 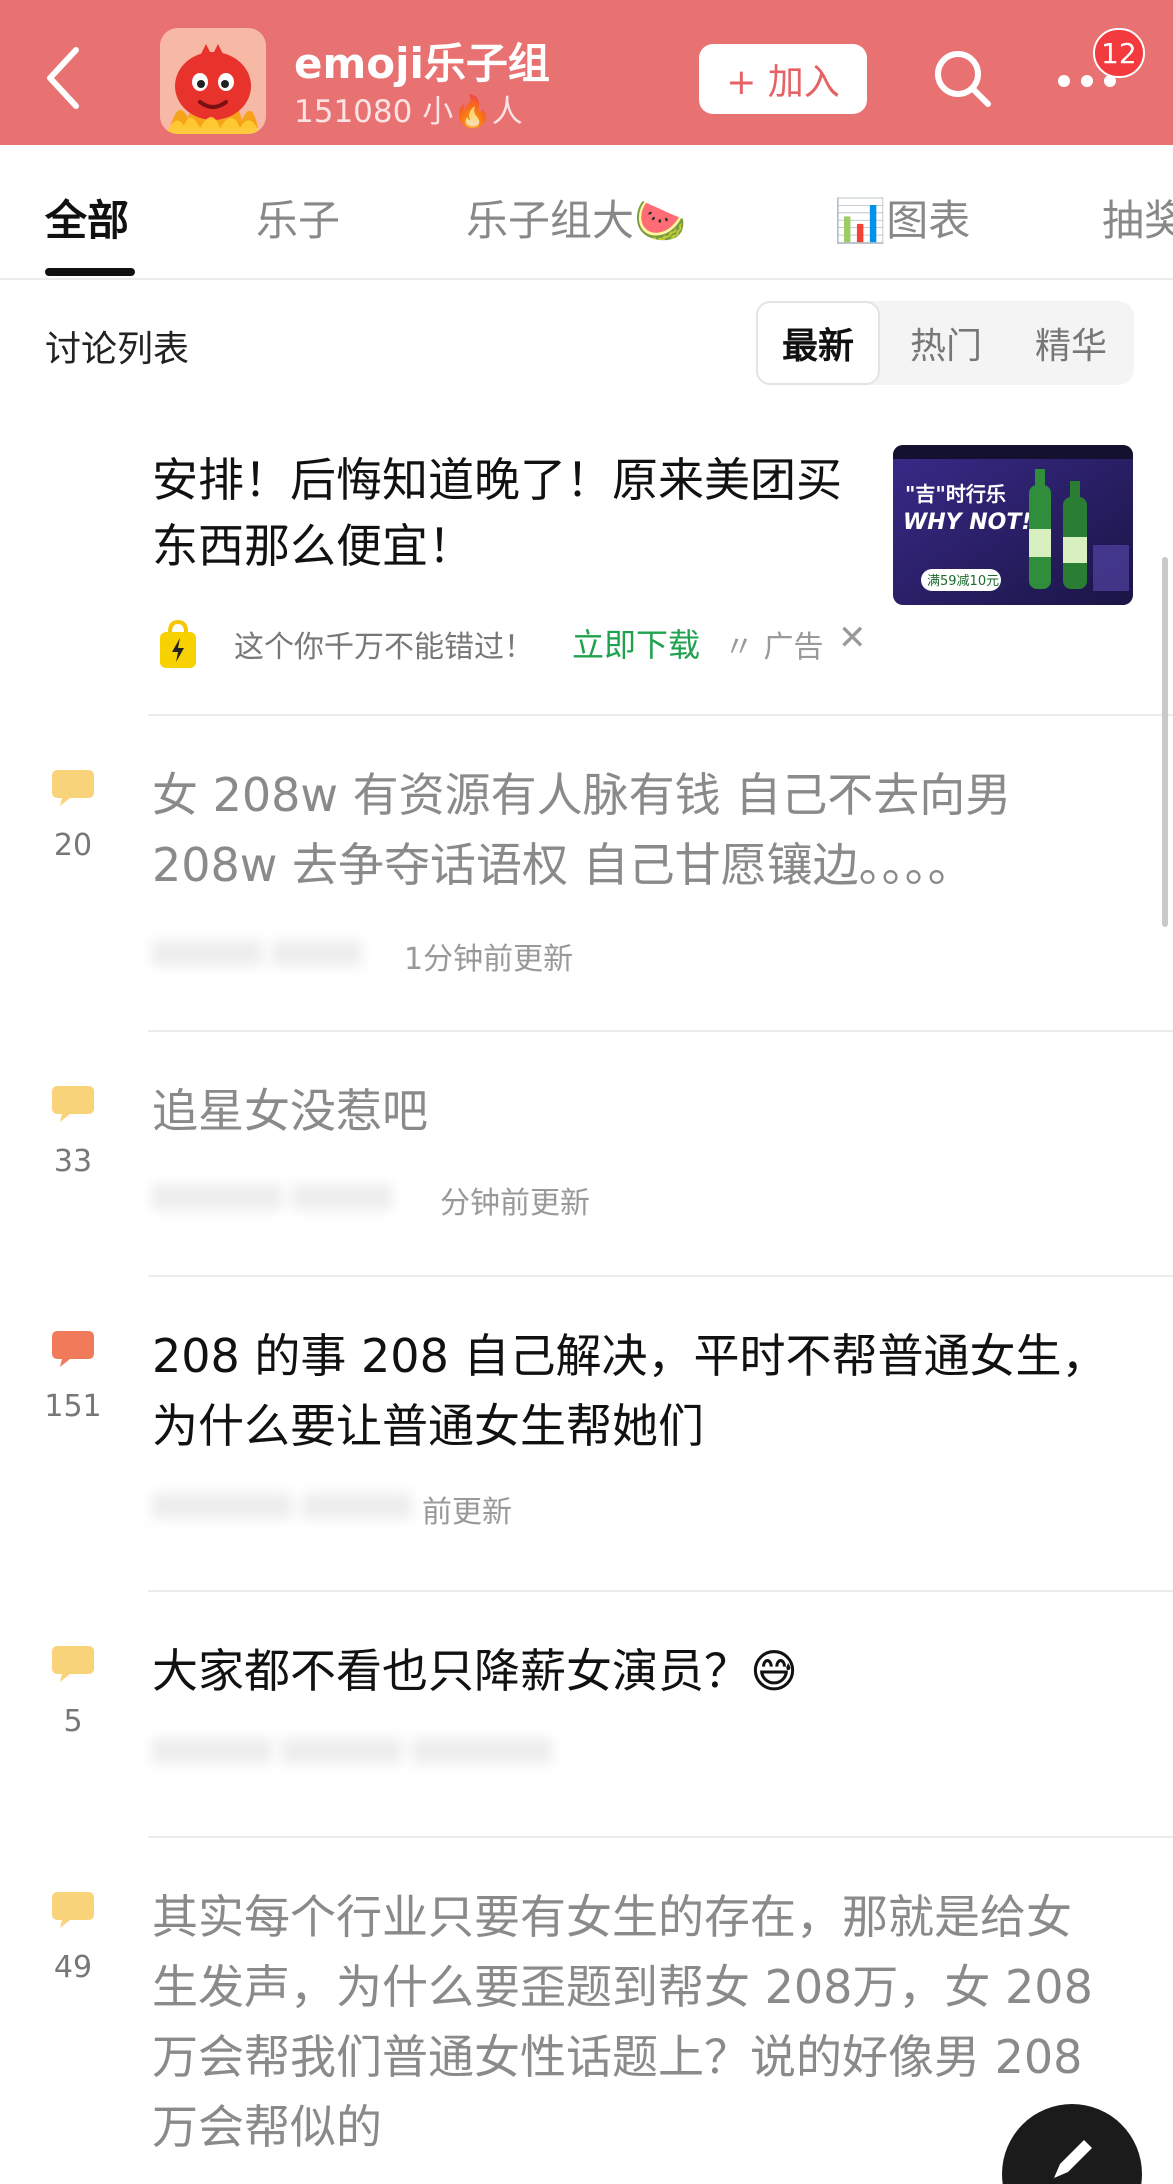 What do you see at coordinates (632, 1671) in the screenshot?
I see `post-title: 大家都不看也只降薪女演员？😅` at bounding box center [632, 1671].